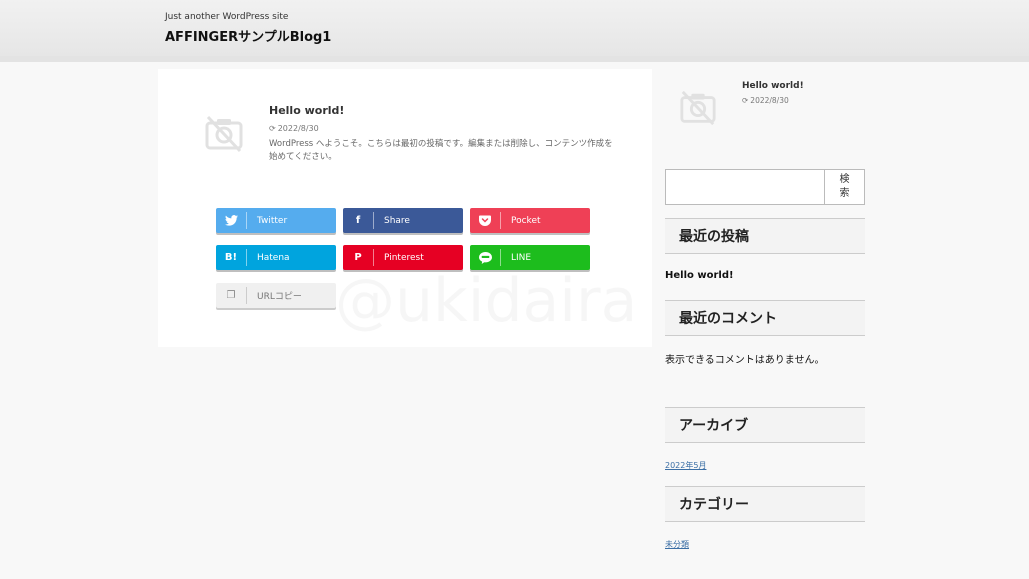 The image size is (1029, 579). Describe the element at coordinates (699, 275) in the screenshot. I see `recent-post-link: Hello world!` at that location.